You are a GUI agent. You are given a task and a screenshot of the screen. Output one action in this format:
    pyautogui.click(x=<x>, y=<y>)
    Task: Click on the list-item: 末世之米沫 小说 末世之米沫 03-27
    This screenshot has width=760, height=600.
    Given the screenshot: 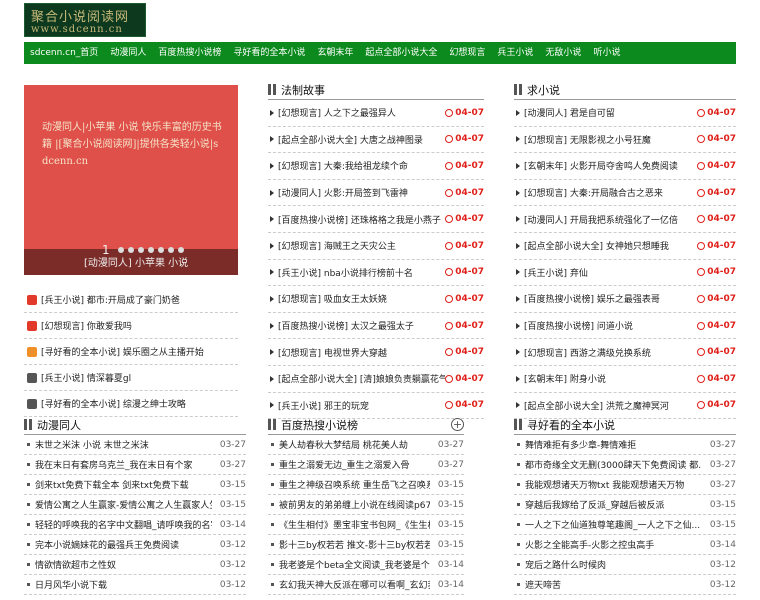 What is the action you would take?
    pyautogui.click(x=135, y=445)
    